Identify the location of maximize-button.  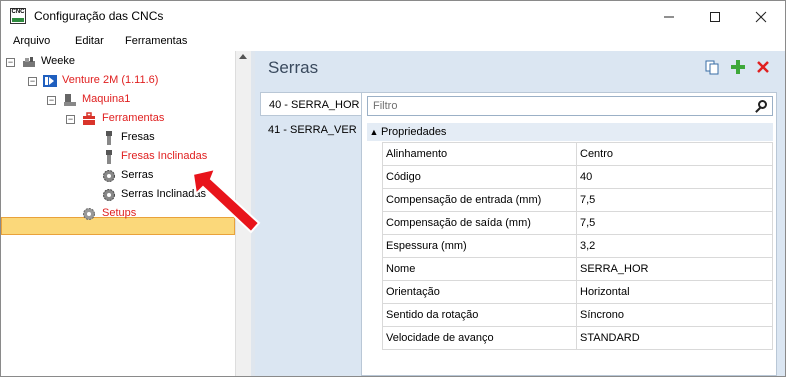
(715, 16).